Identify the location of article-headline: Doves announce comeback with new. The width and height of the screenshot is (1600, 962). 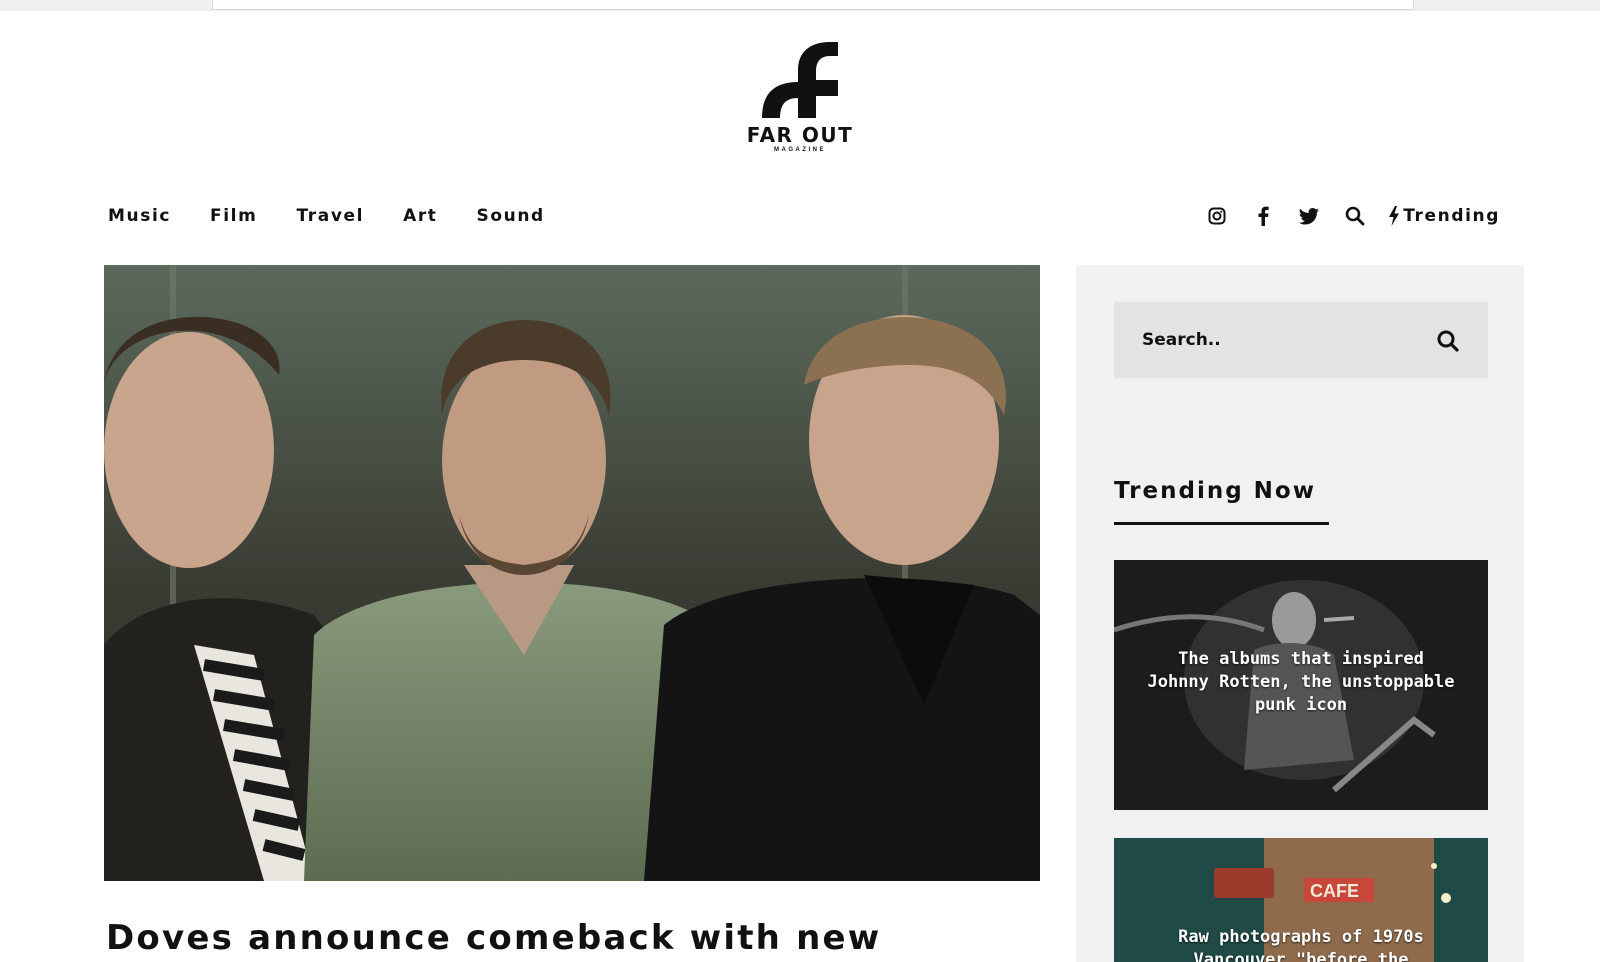
(576, 938).